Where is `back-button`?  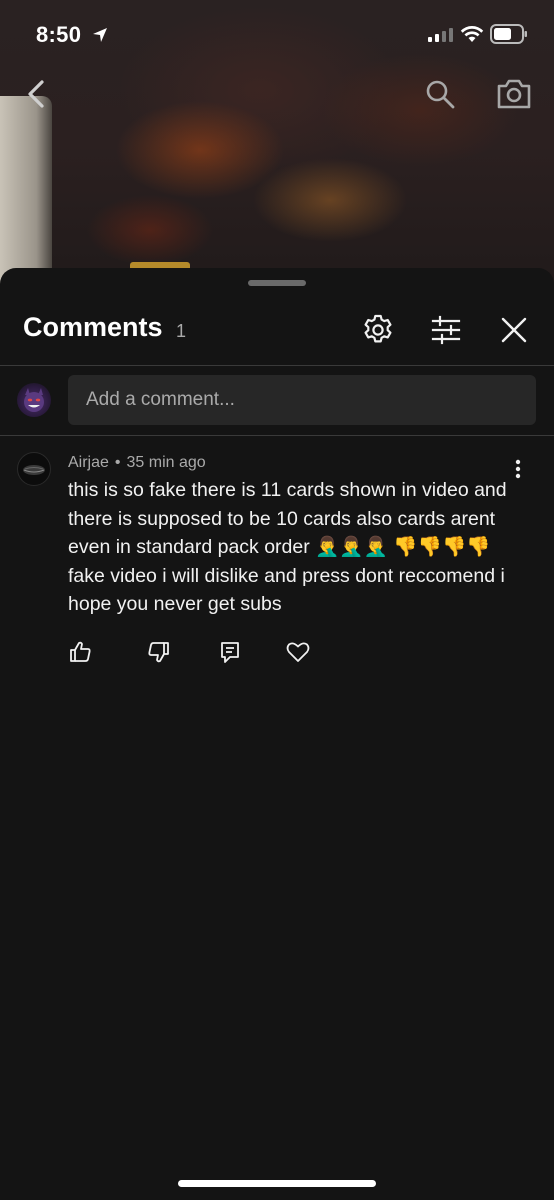 back-button is located at coordinates (36, 94).